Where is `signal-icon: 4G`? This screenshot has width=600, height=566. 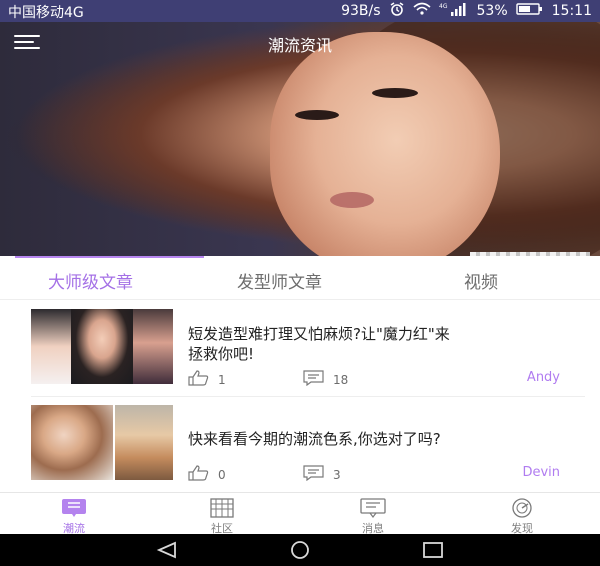 signal-icon: 4G is located at coordinates (454, 11).